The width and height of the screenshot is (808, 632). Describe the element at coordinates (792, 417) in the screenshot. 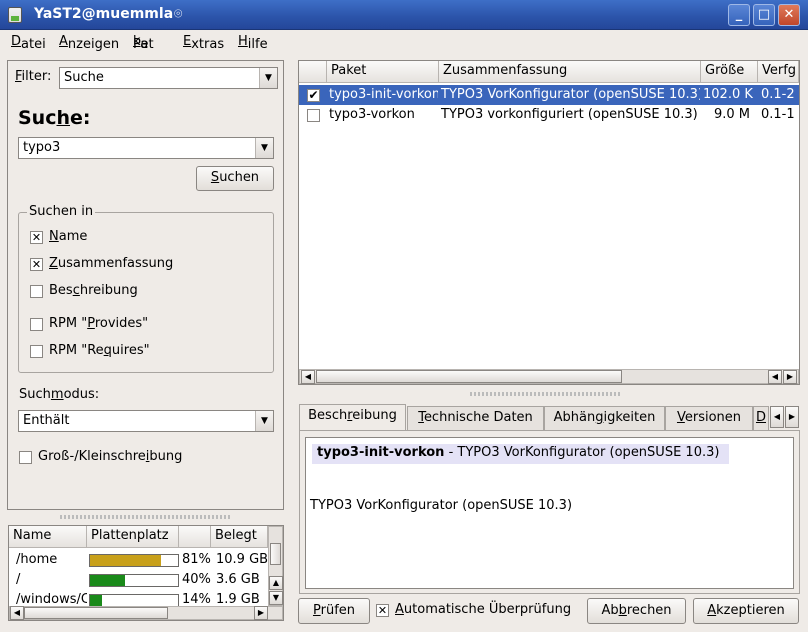

I see `tab-scroll-right-button: ▶` at that location.